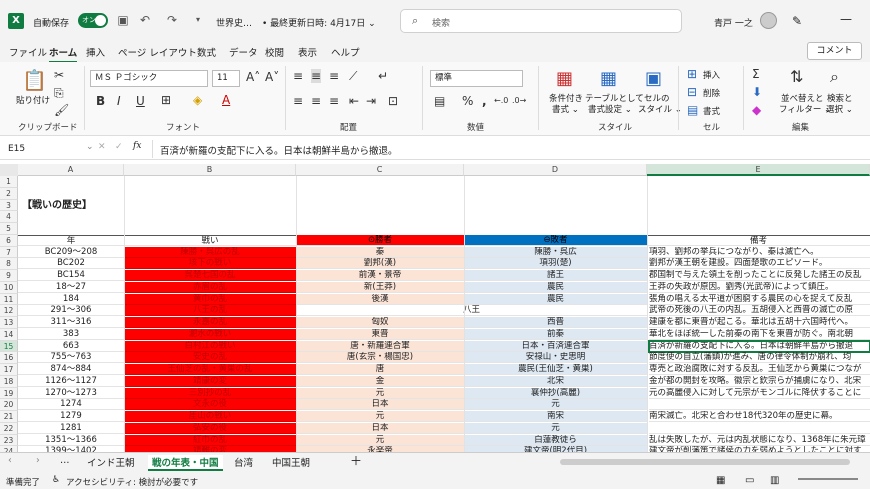 This screenshot has height=489, width=870. I want to click on battle-cell: 三別抄の乱, so click(210, 393).